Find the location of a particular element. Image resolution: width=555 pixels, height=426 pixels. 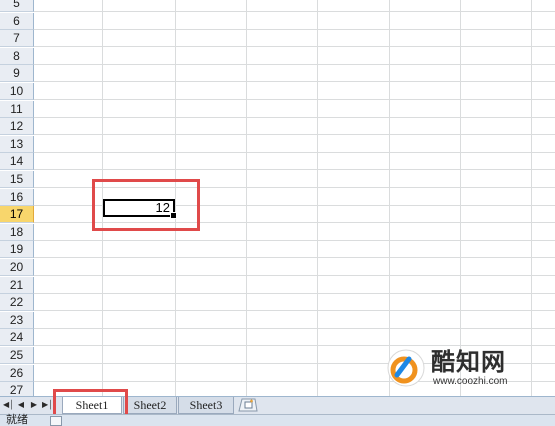

watermark-url: www.coozhi.com is located at coordinates (470, 381).